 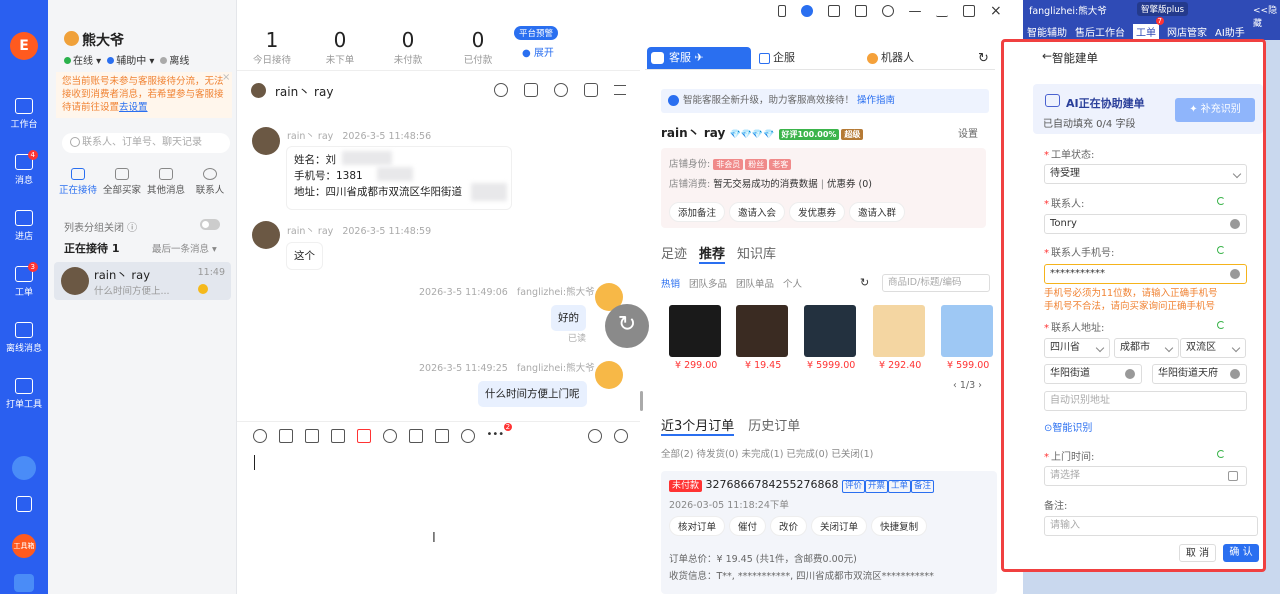 What do you see at coordinates (712, 253) in the screenshot?
I see `tab-recommend: 推荐` at bounding box center [712, 253].